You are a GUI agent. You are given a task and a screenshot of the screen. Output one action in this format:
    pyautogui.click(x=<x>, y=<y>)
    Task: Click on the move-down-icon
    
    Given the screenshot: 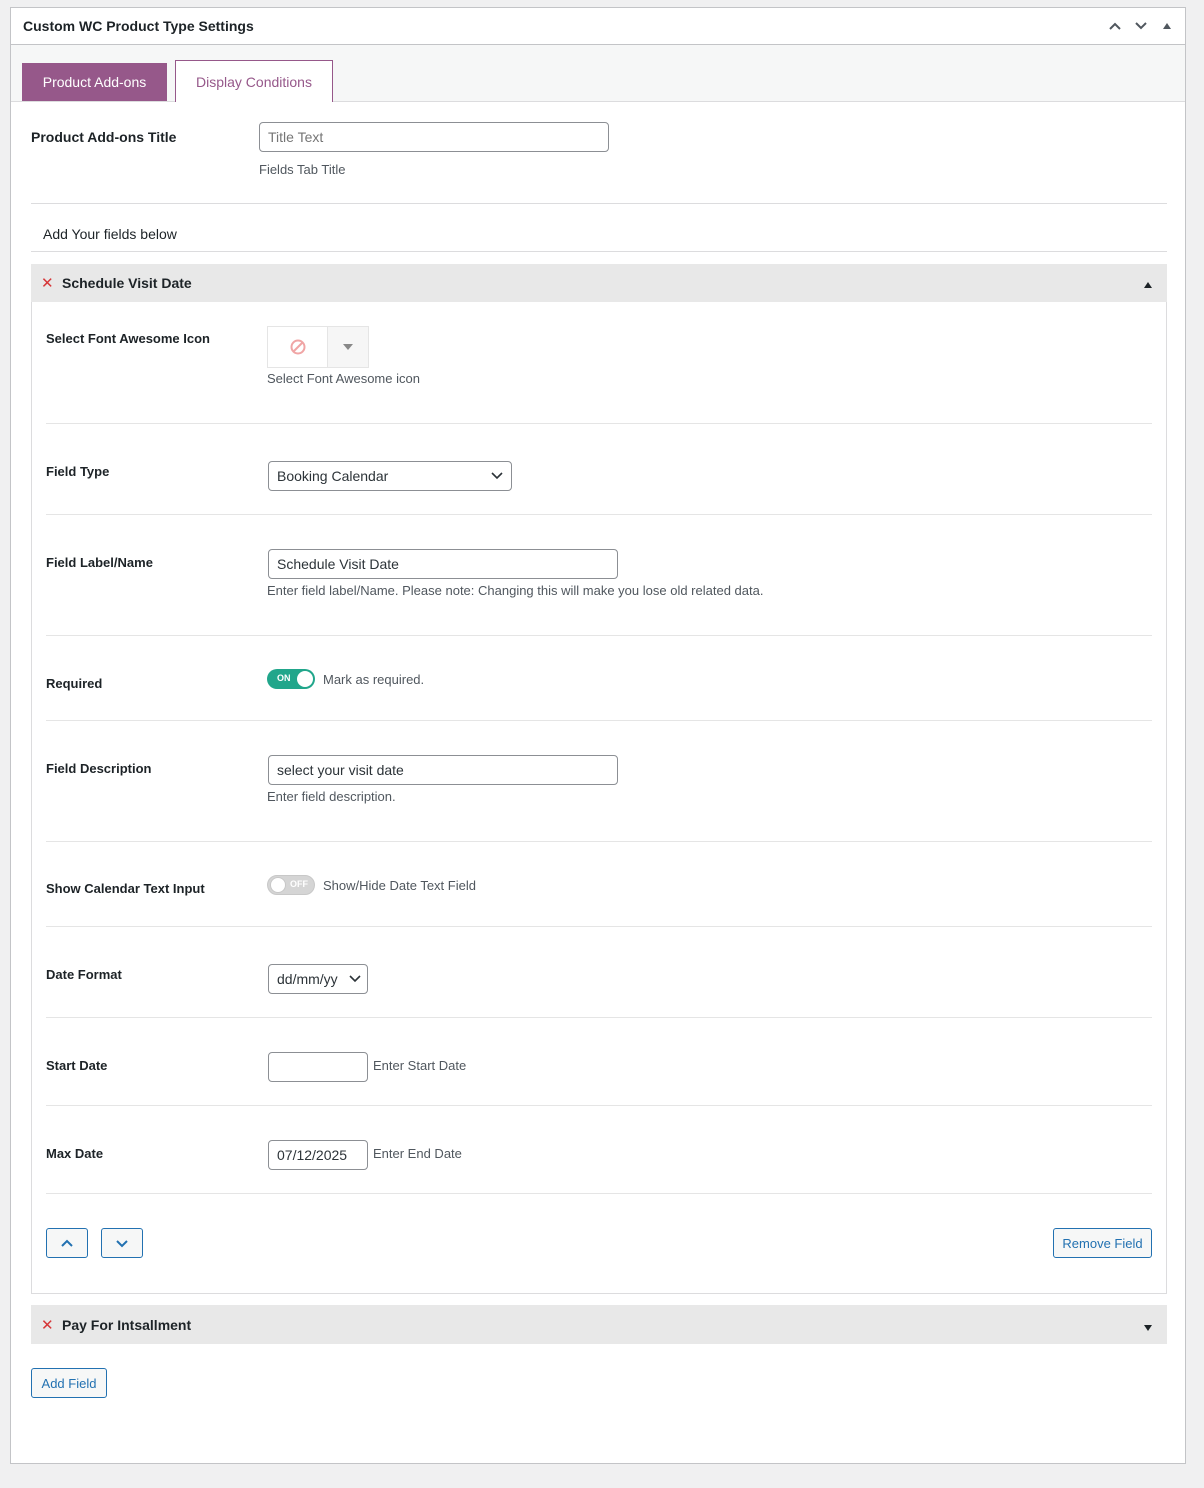 What is the action you would take?
    pyautogui.click(x=1141, y=26)
    